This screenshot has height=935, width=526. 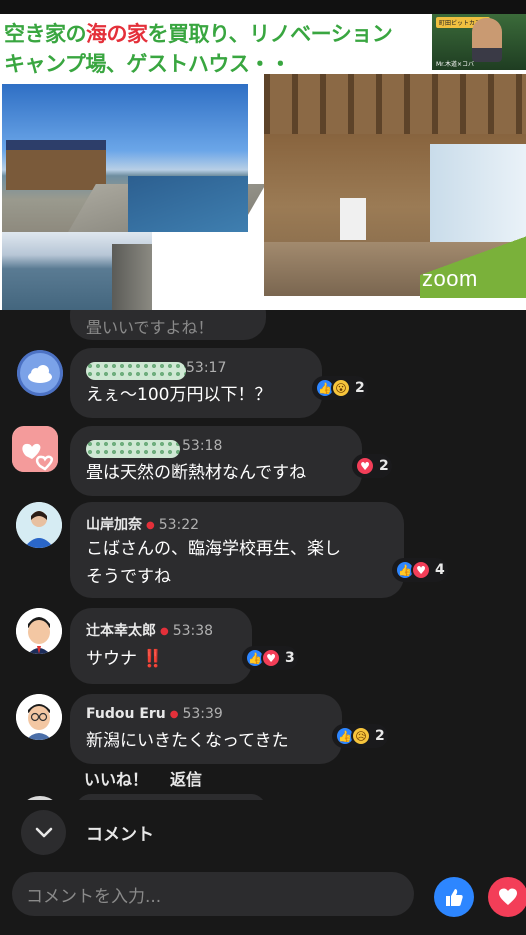 What do you see at coordinates (263, 830) in the screenshot?
I see `comments-header: コメント` at bounding box center [263, 830].